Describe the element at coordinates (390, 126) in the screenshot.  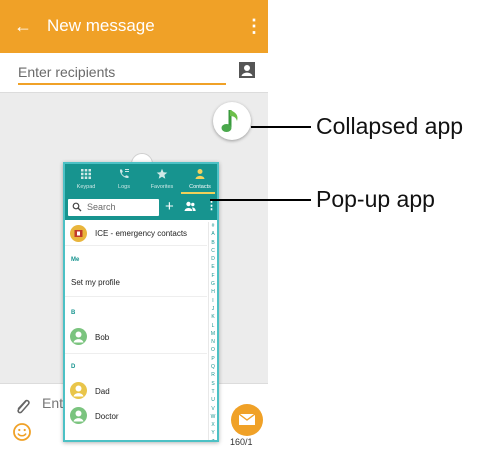
I see `callout-collapsed-app: Collapsed app` at that location.